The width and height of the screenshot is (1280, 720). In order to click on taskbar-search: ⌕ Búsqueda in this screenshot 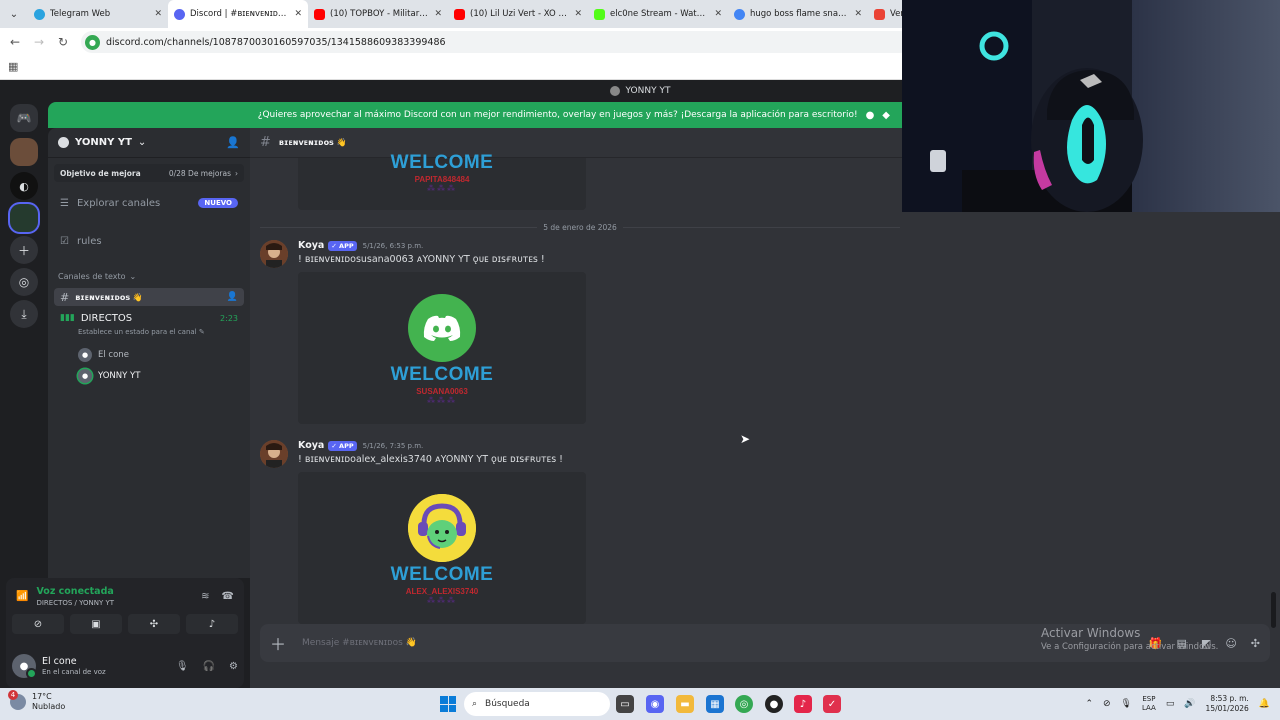, I will do `click(537, 704)`.